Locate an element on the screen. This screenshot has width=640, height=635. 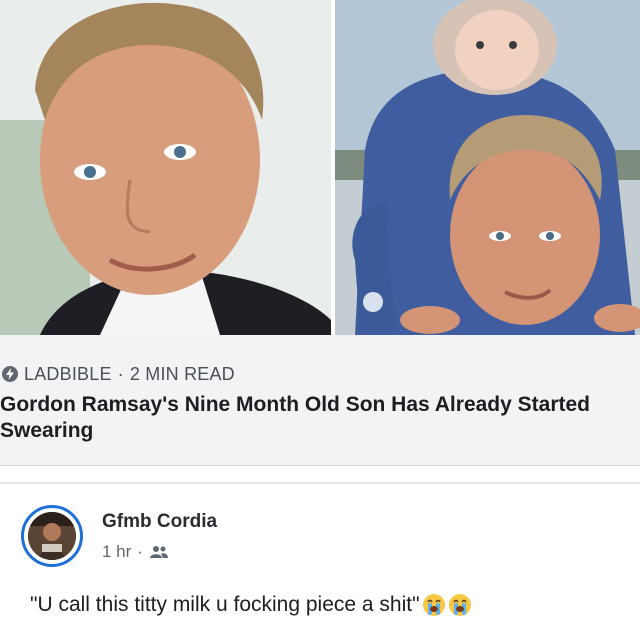
avatar is located at coordinates (52, 536).